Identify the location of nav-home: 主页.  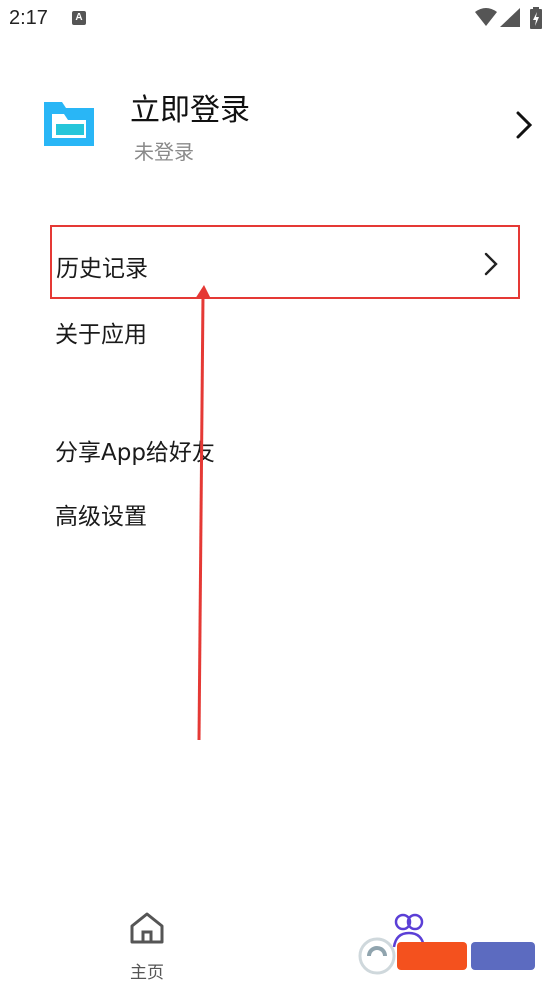
(147, 945).